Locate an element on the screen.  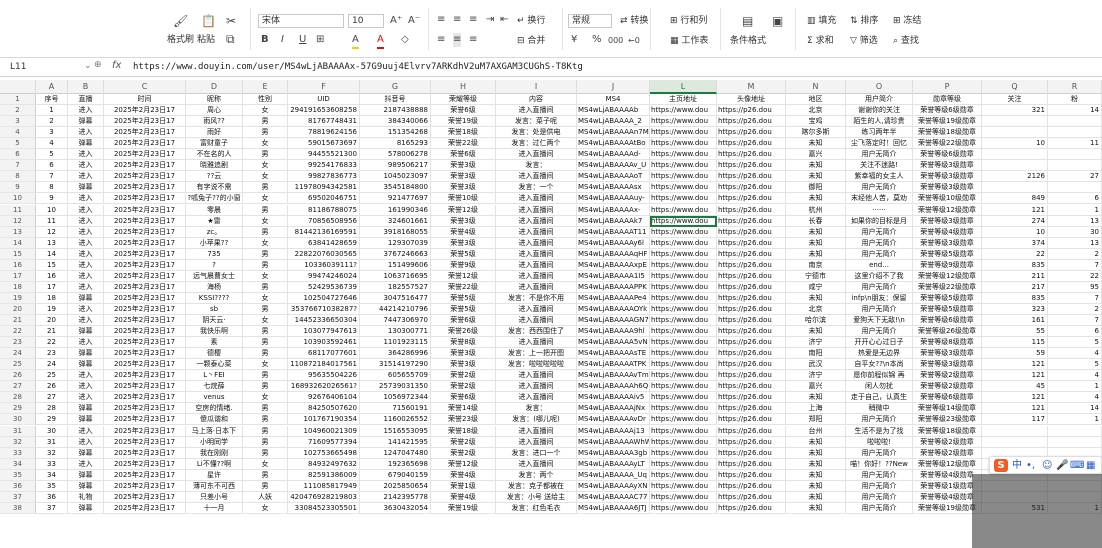
table-cell: 10 is located at coordinates (1015, 144).